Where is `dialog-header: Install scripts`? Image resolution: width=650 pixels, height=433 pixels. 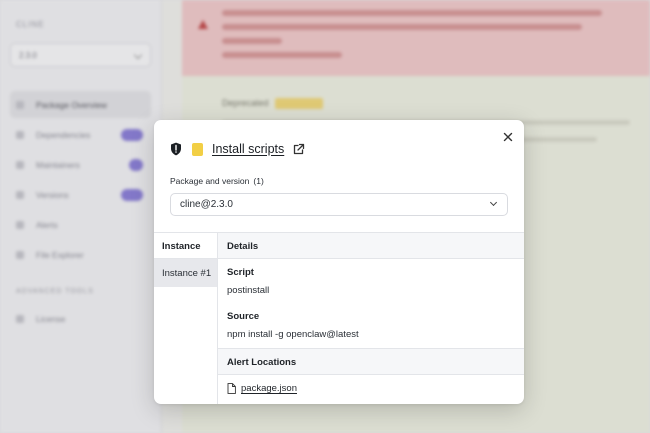
dialog-header: Install scripts is located at coordinates (237, 149).